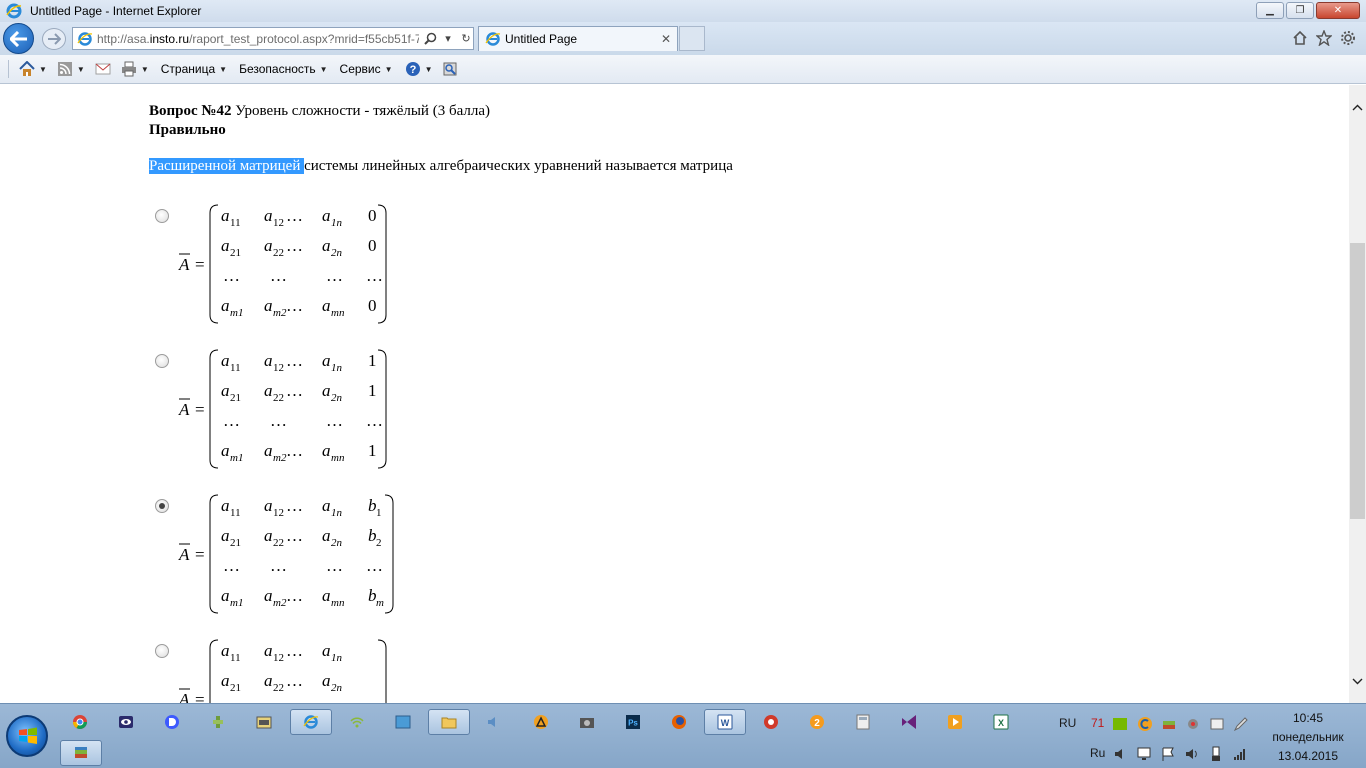 The height and width of the screenshot is (768, 1366). What do you see at coordinates (692, 38) in the screenshot?
I see `new-tab-button` at bounding box center [692, 38].